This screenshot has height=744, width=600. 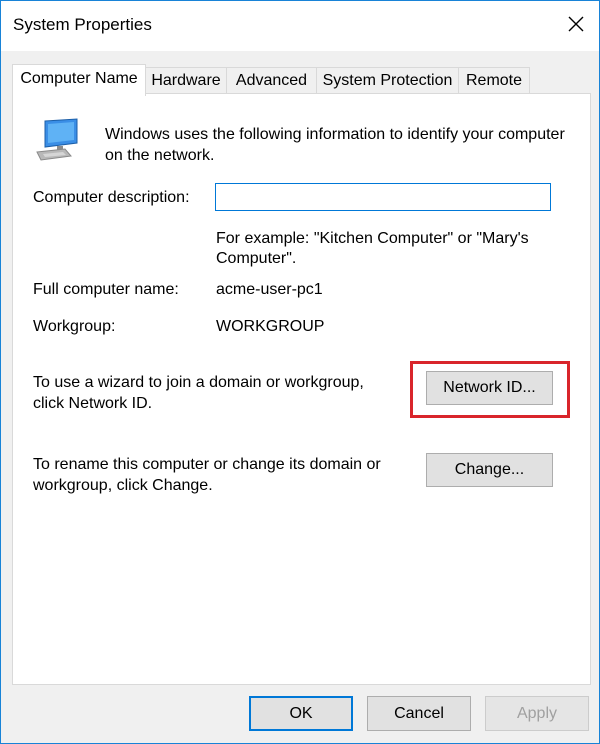 What do you see at coordinates (57, 139) in the screenshot?
I see `computer-monitor-icon` at bounding box center [57, 139].